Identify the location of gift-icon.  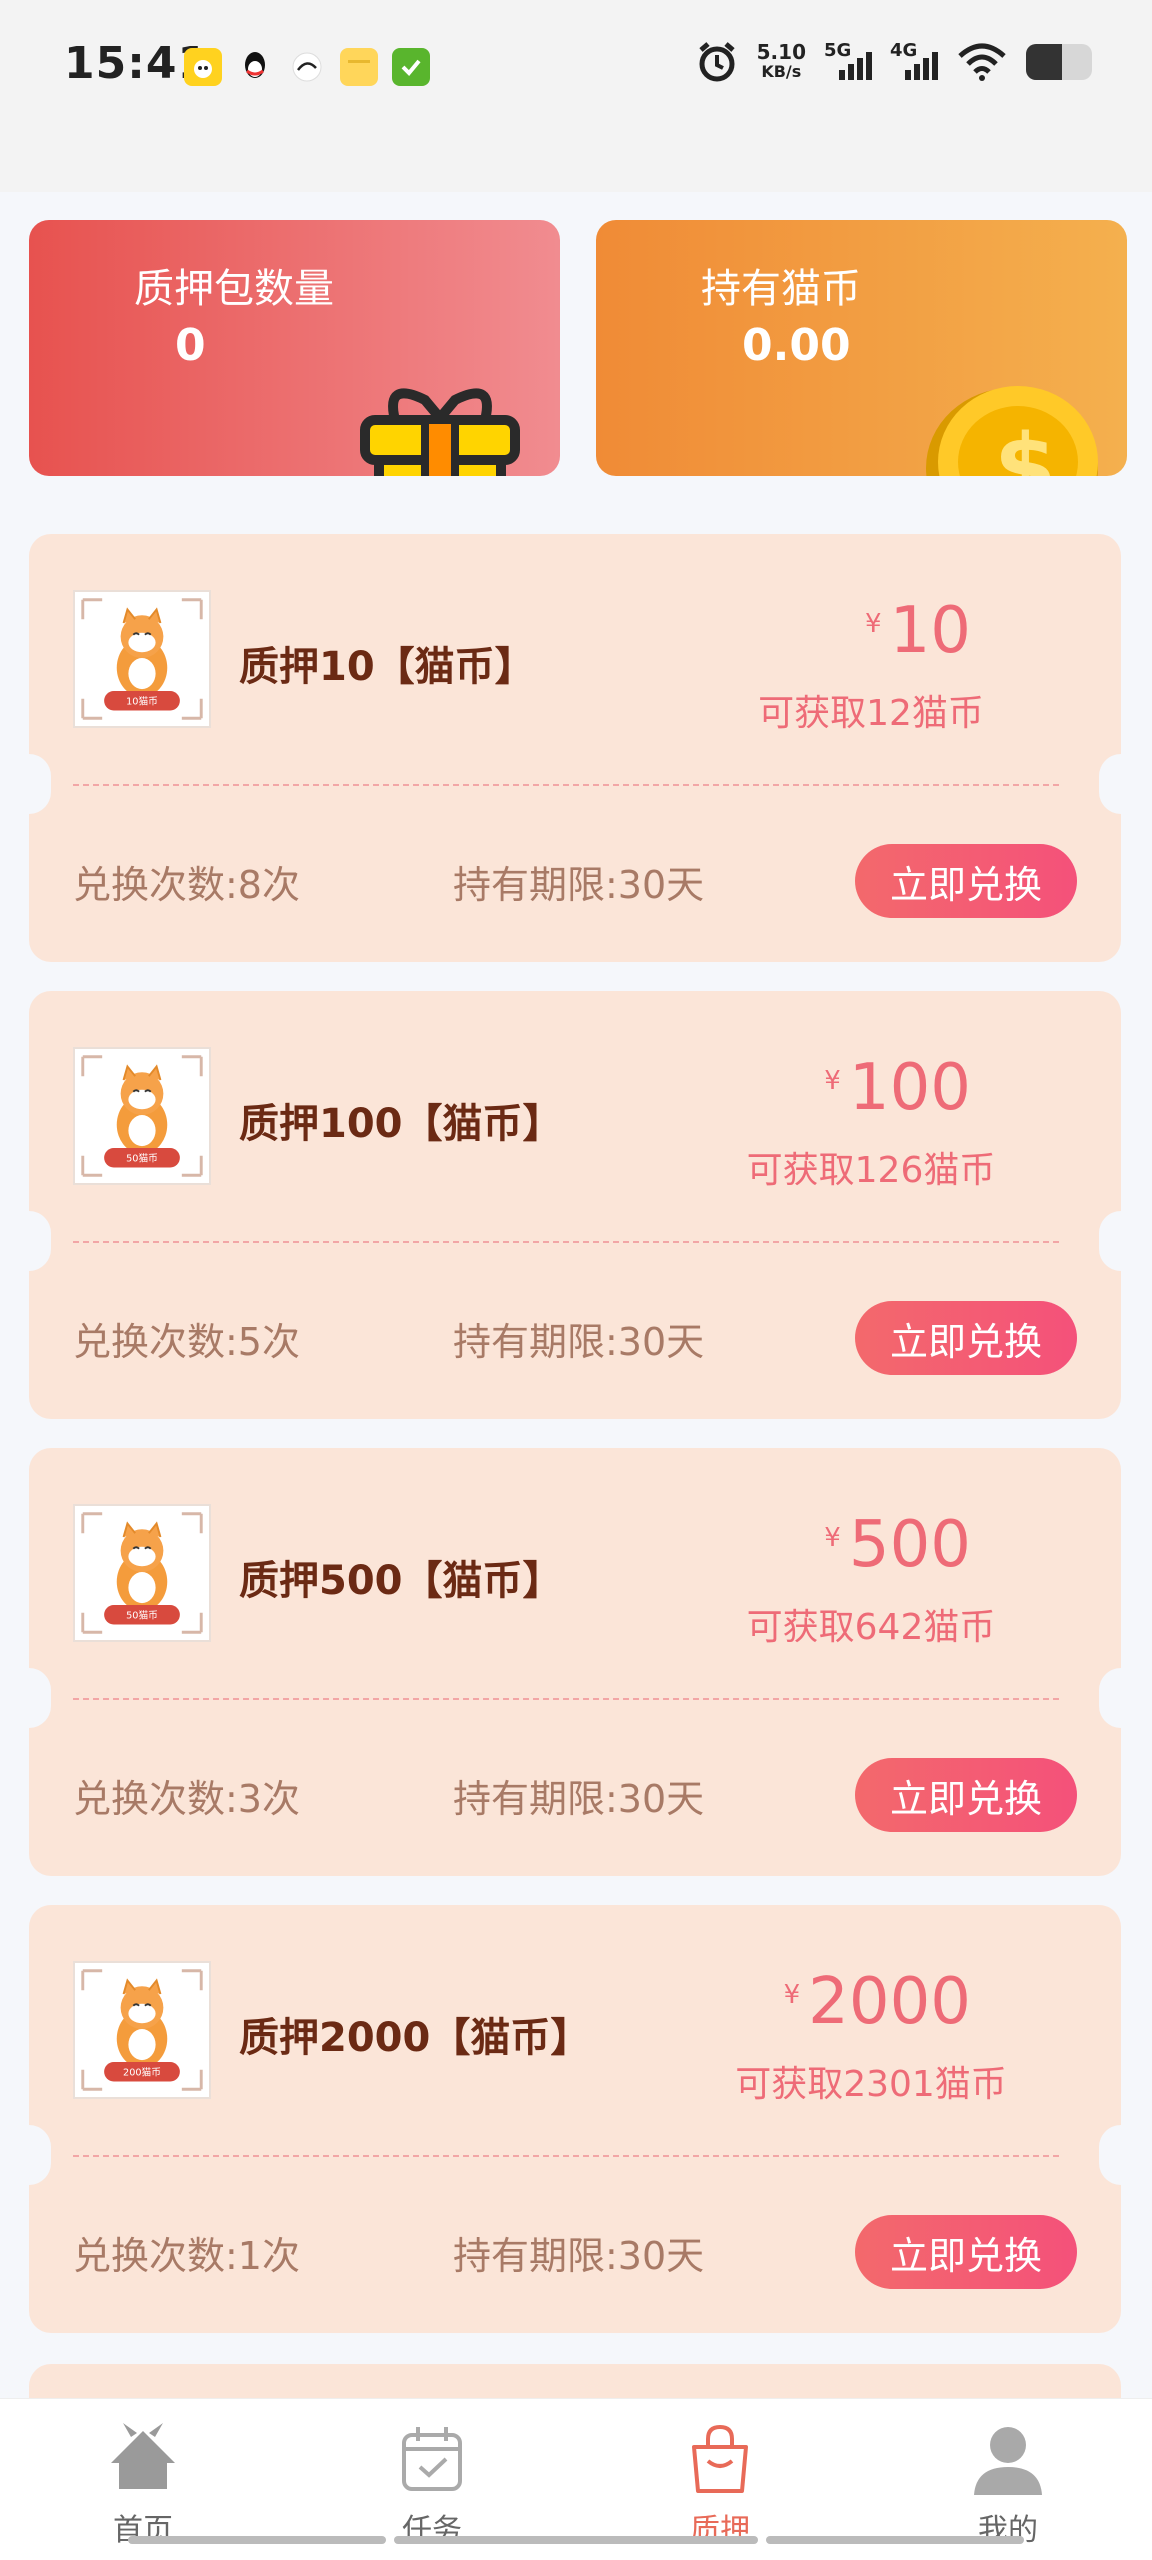
(440, 432).